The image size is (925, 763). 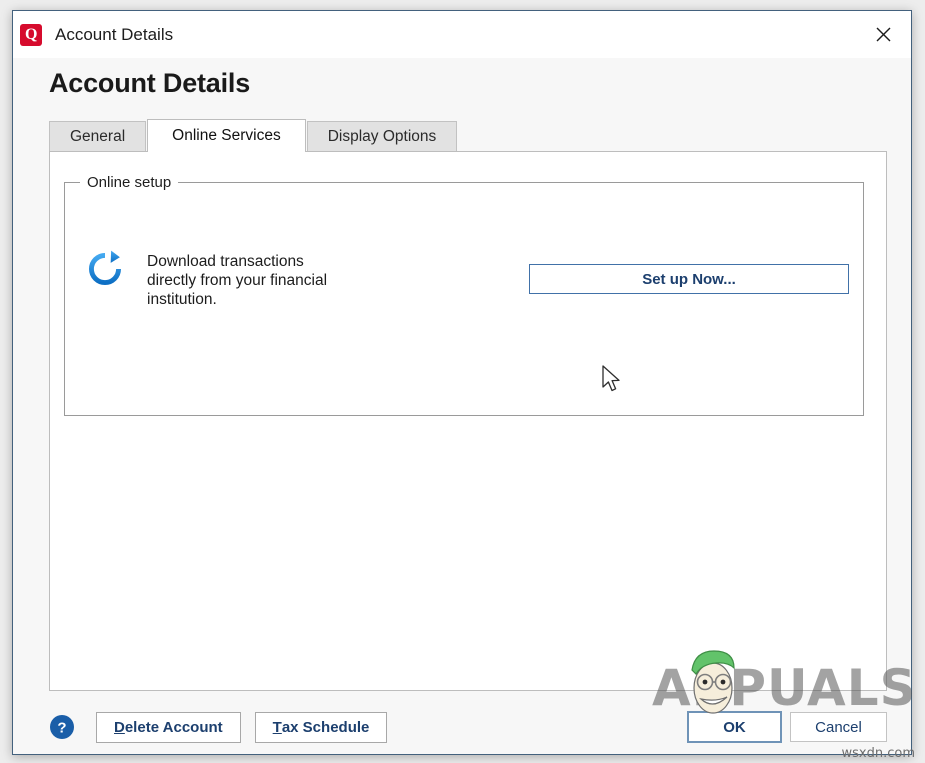 I want to click on cancel-button: Cancel, so click(x=838, y=727).